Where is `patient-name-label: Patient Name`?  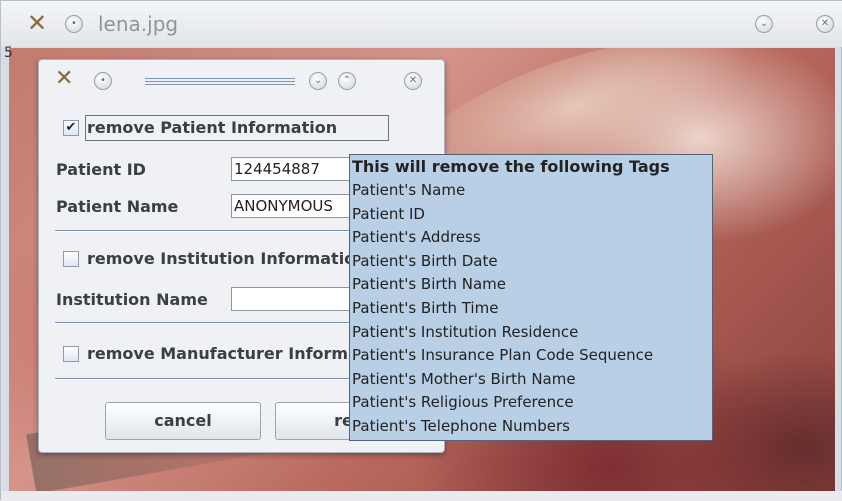 patient-name-label: Patient Name is located at coordinates (117, 206).